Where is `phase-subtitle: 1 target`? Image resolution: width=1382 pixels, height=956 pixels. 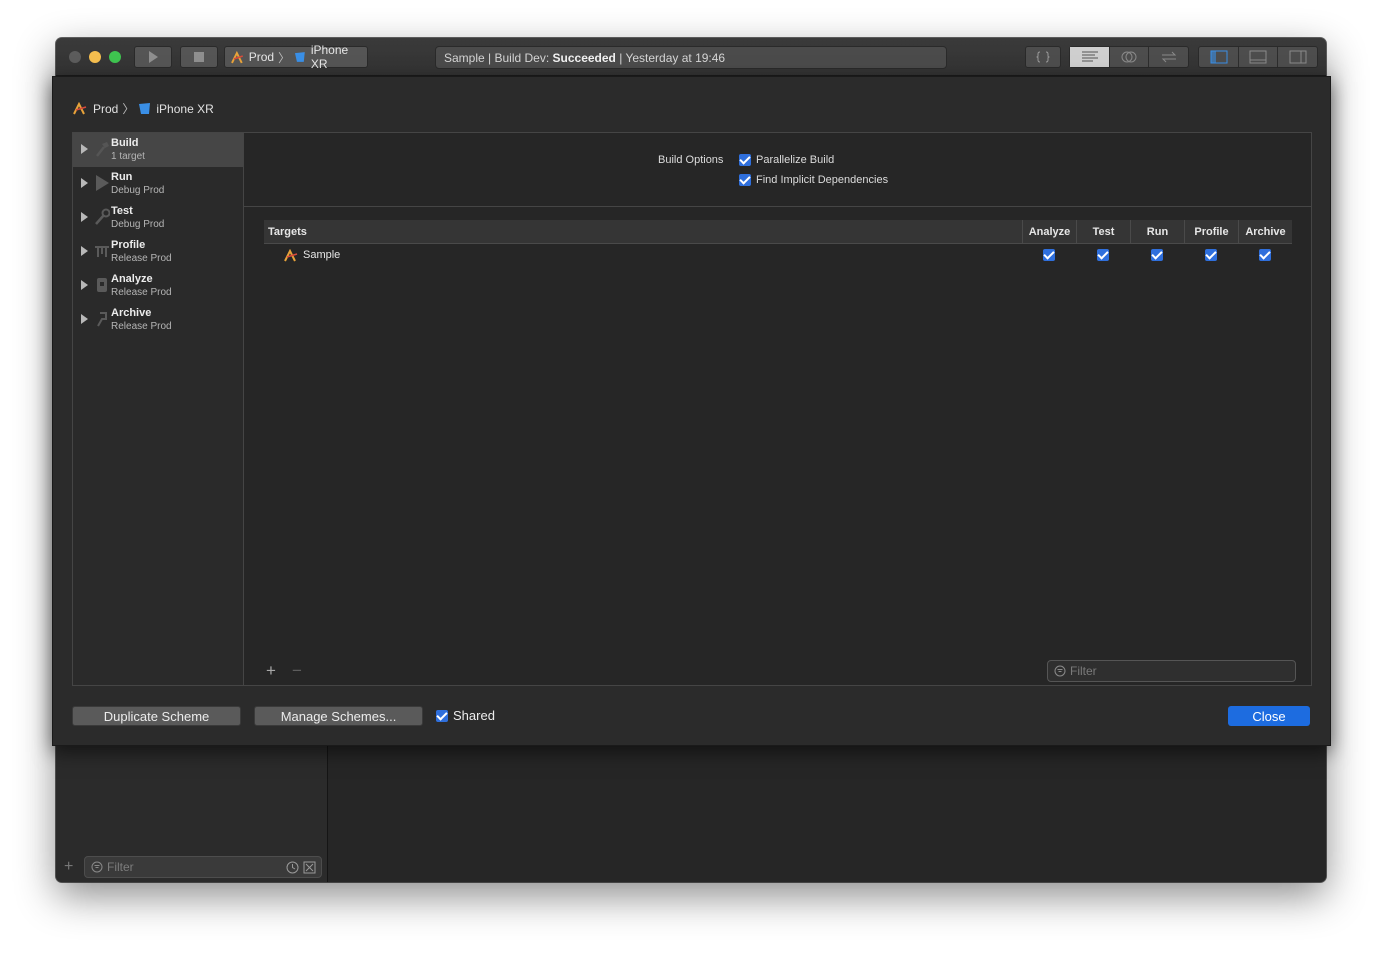 phase-subtitle: 1 target is located at coordinates (128, 156).